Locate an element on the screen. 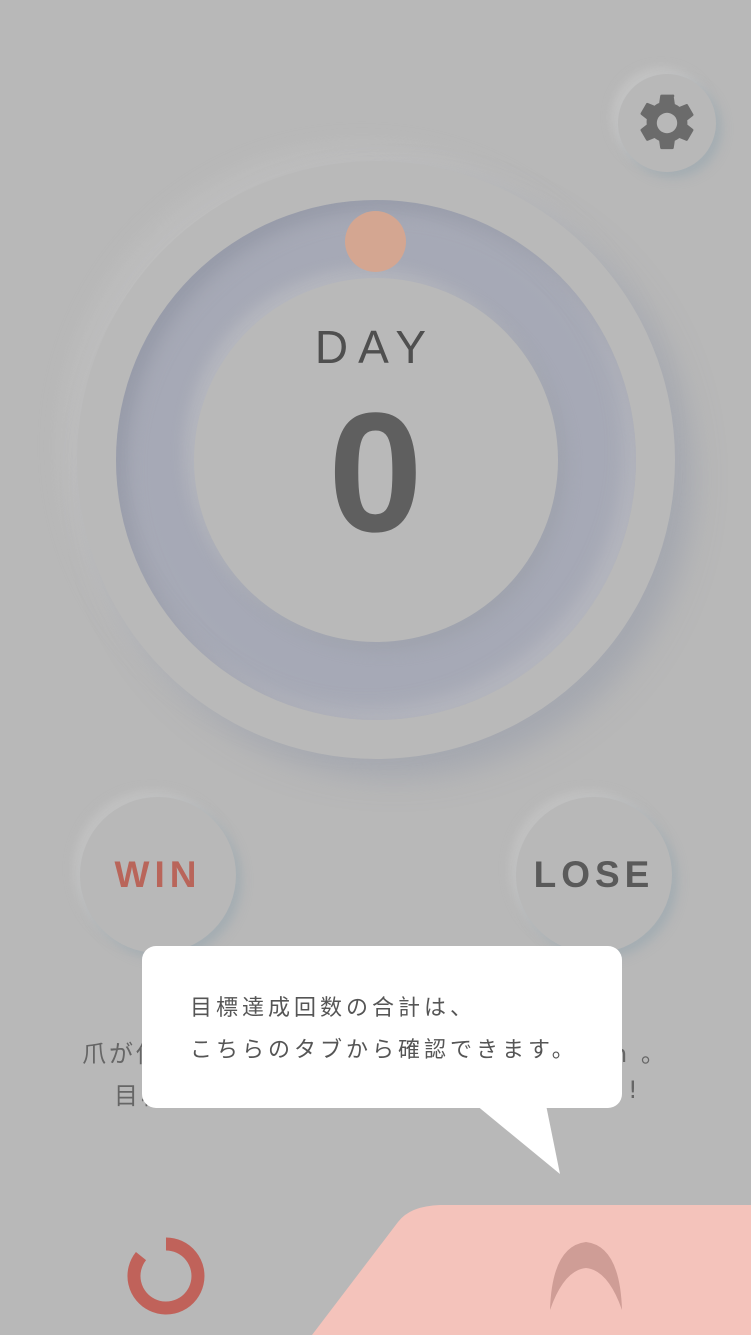  tab-progress-ring-icon is located at coordinates (166, 1276).